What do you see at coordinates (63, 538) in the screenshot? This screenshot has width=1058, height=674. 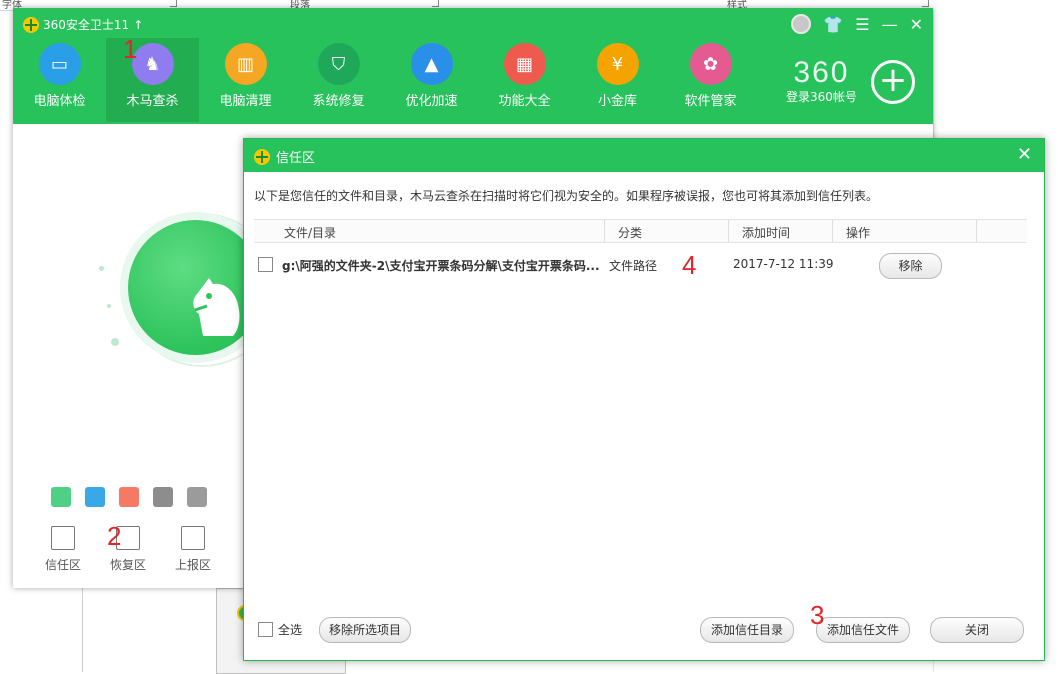 I see `trust-zone-icon` at bounding box center [63, 538].